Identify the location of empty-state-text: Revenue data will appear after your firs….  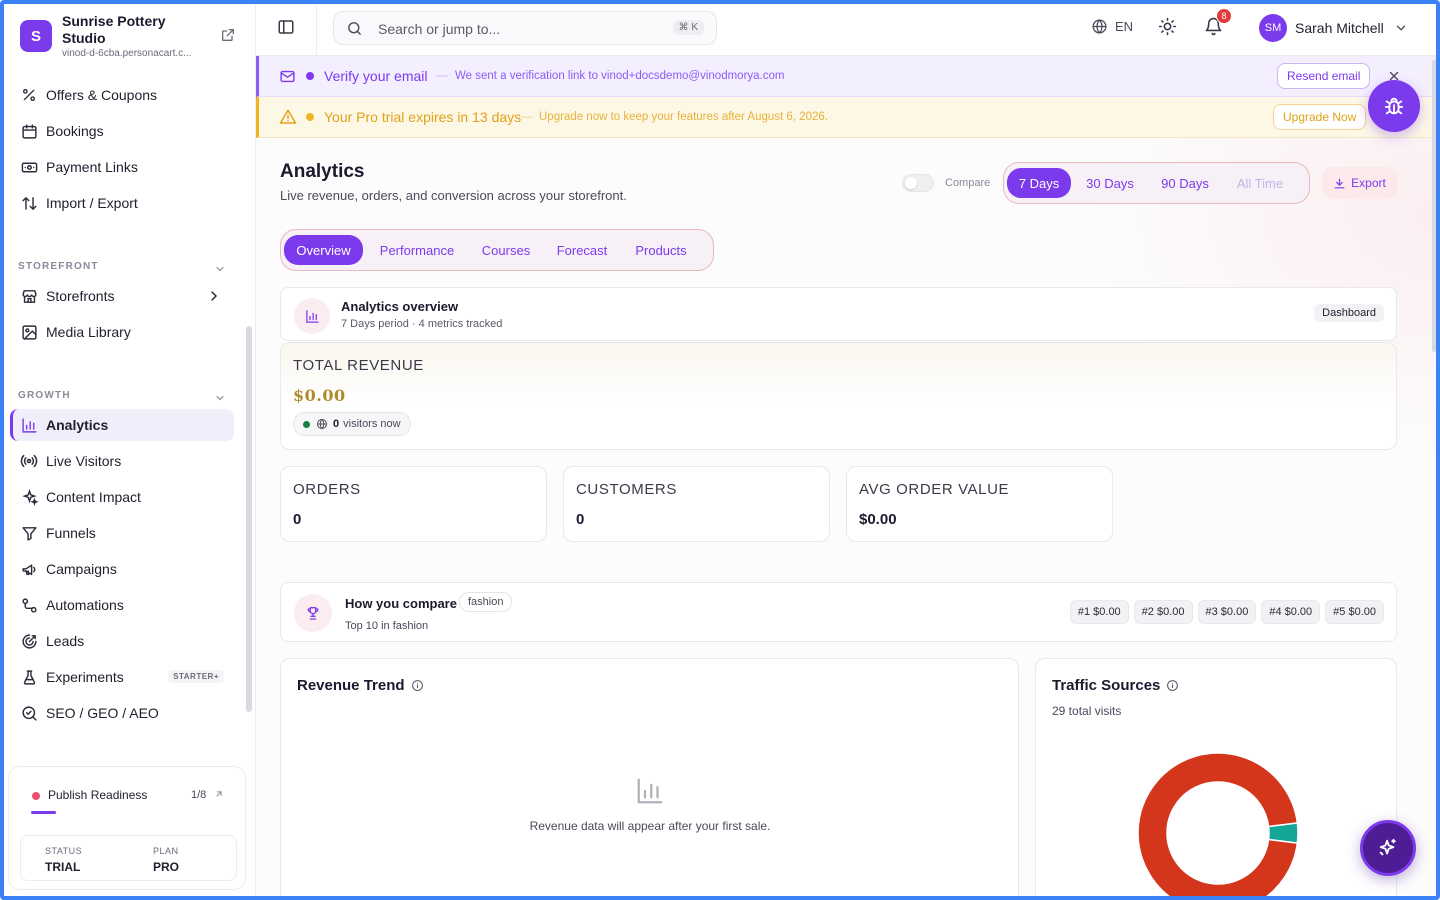
(650, 826).